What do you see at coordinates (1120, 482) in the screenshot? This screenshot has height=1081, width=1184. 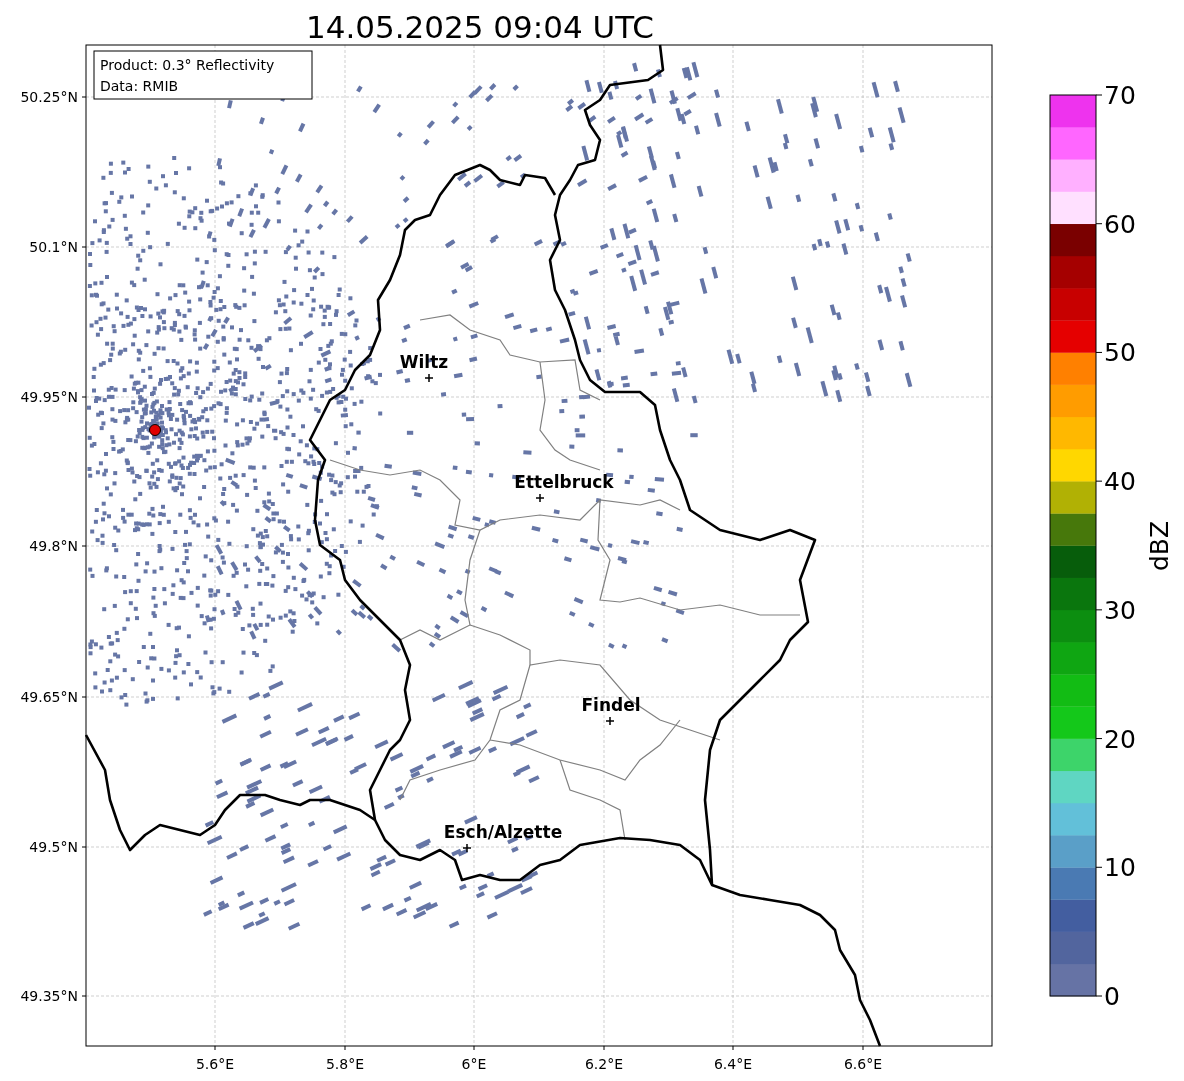 I see `colorbar-tick-label: 40` at bounding box center [1120, 482].